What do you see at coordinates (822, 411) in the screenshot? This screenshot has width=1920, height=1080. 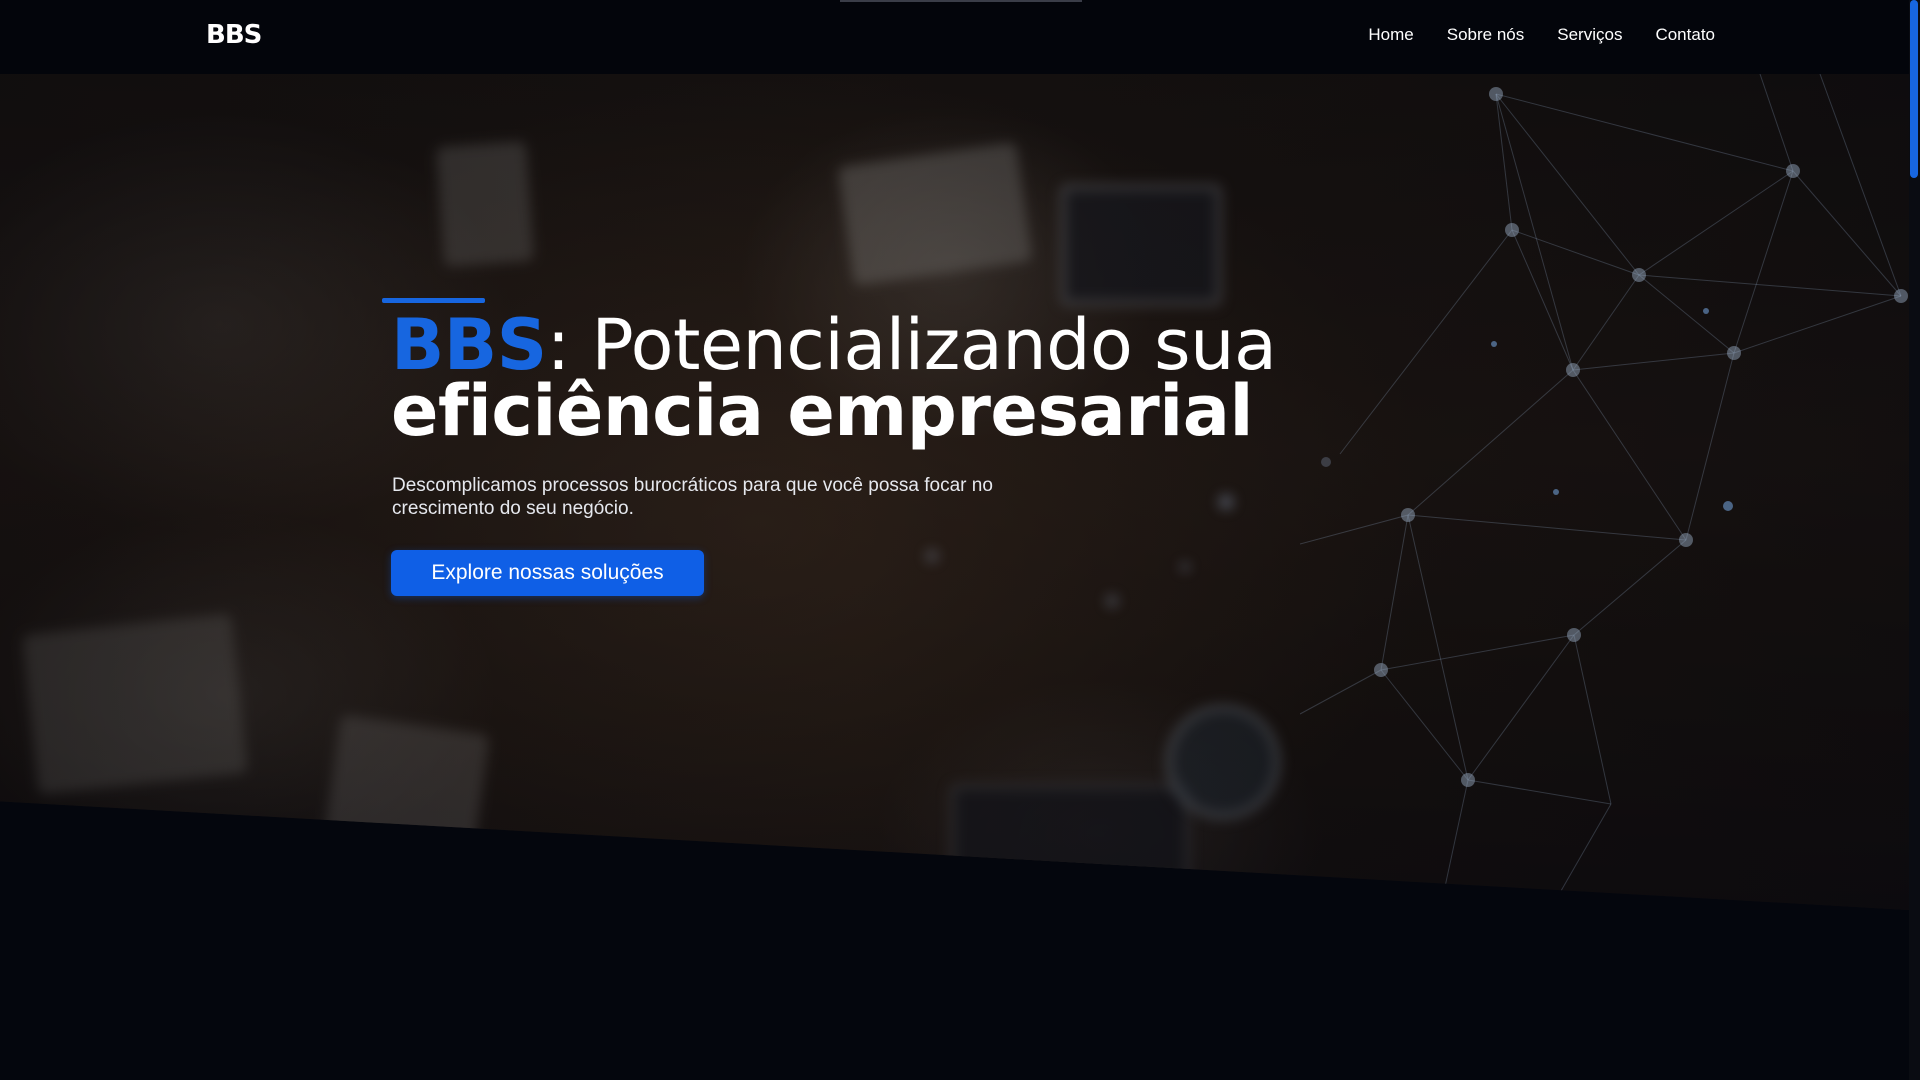 I see `hero-title-line2: eficiência empresarial` at bounding box center [822, 411].